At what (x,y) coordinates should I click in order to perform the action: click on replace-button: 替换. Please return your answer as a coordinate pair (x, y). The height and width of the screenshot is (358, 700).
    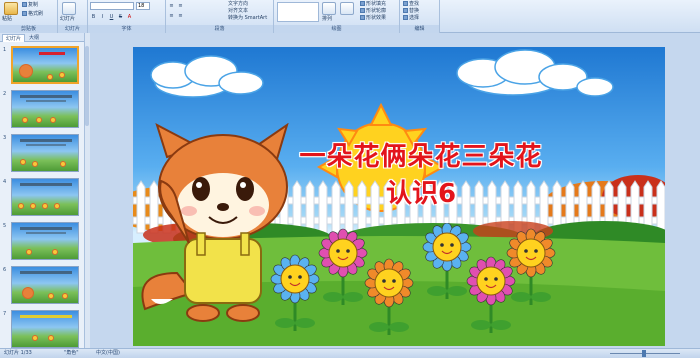
    Looking at the image, I should click on (411, 11).